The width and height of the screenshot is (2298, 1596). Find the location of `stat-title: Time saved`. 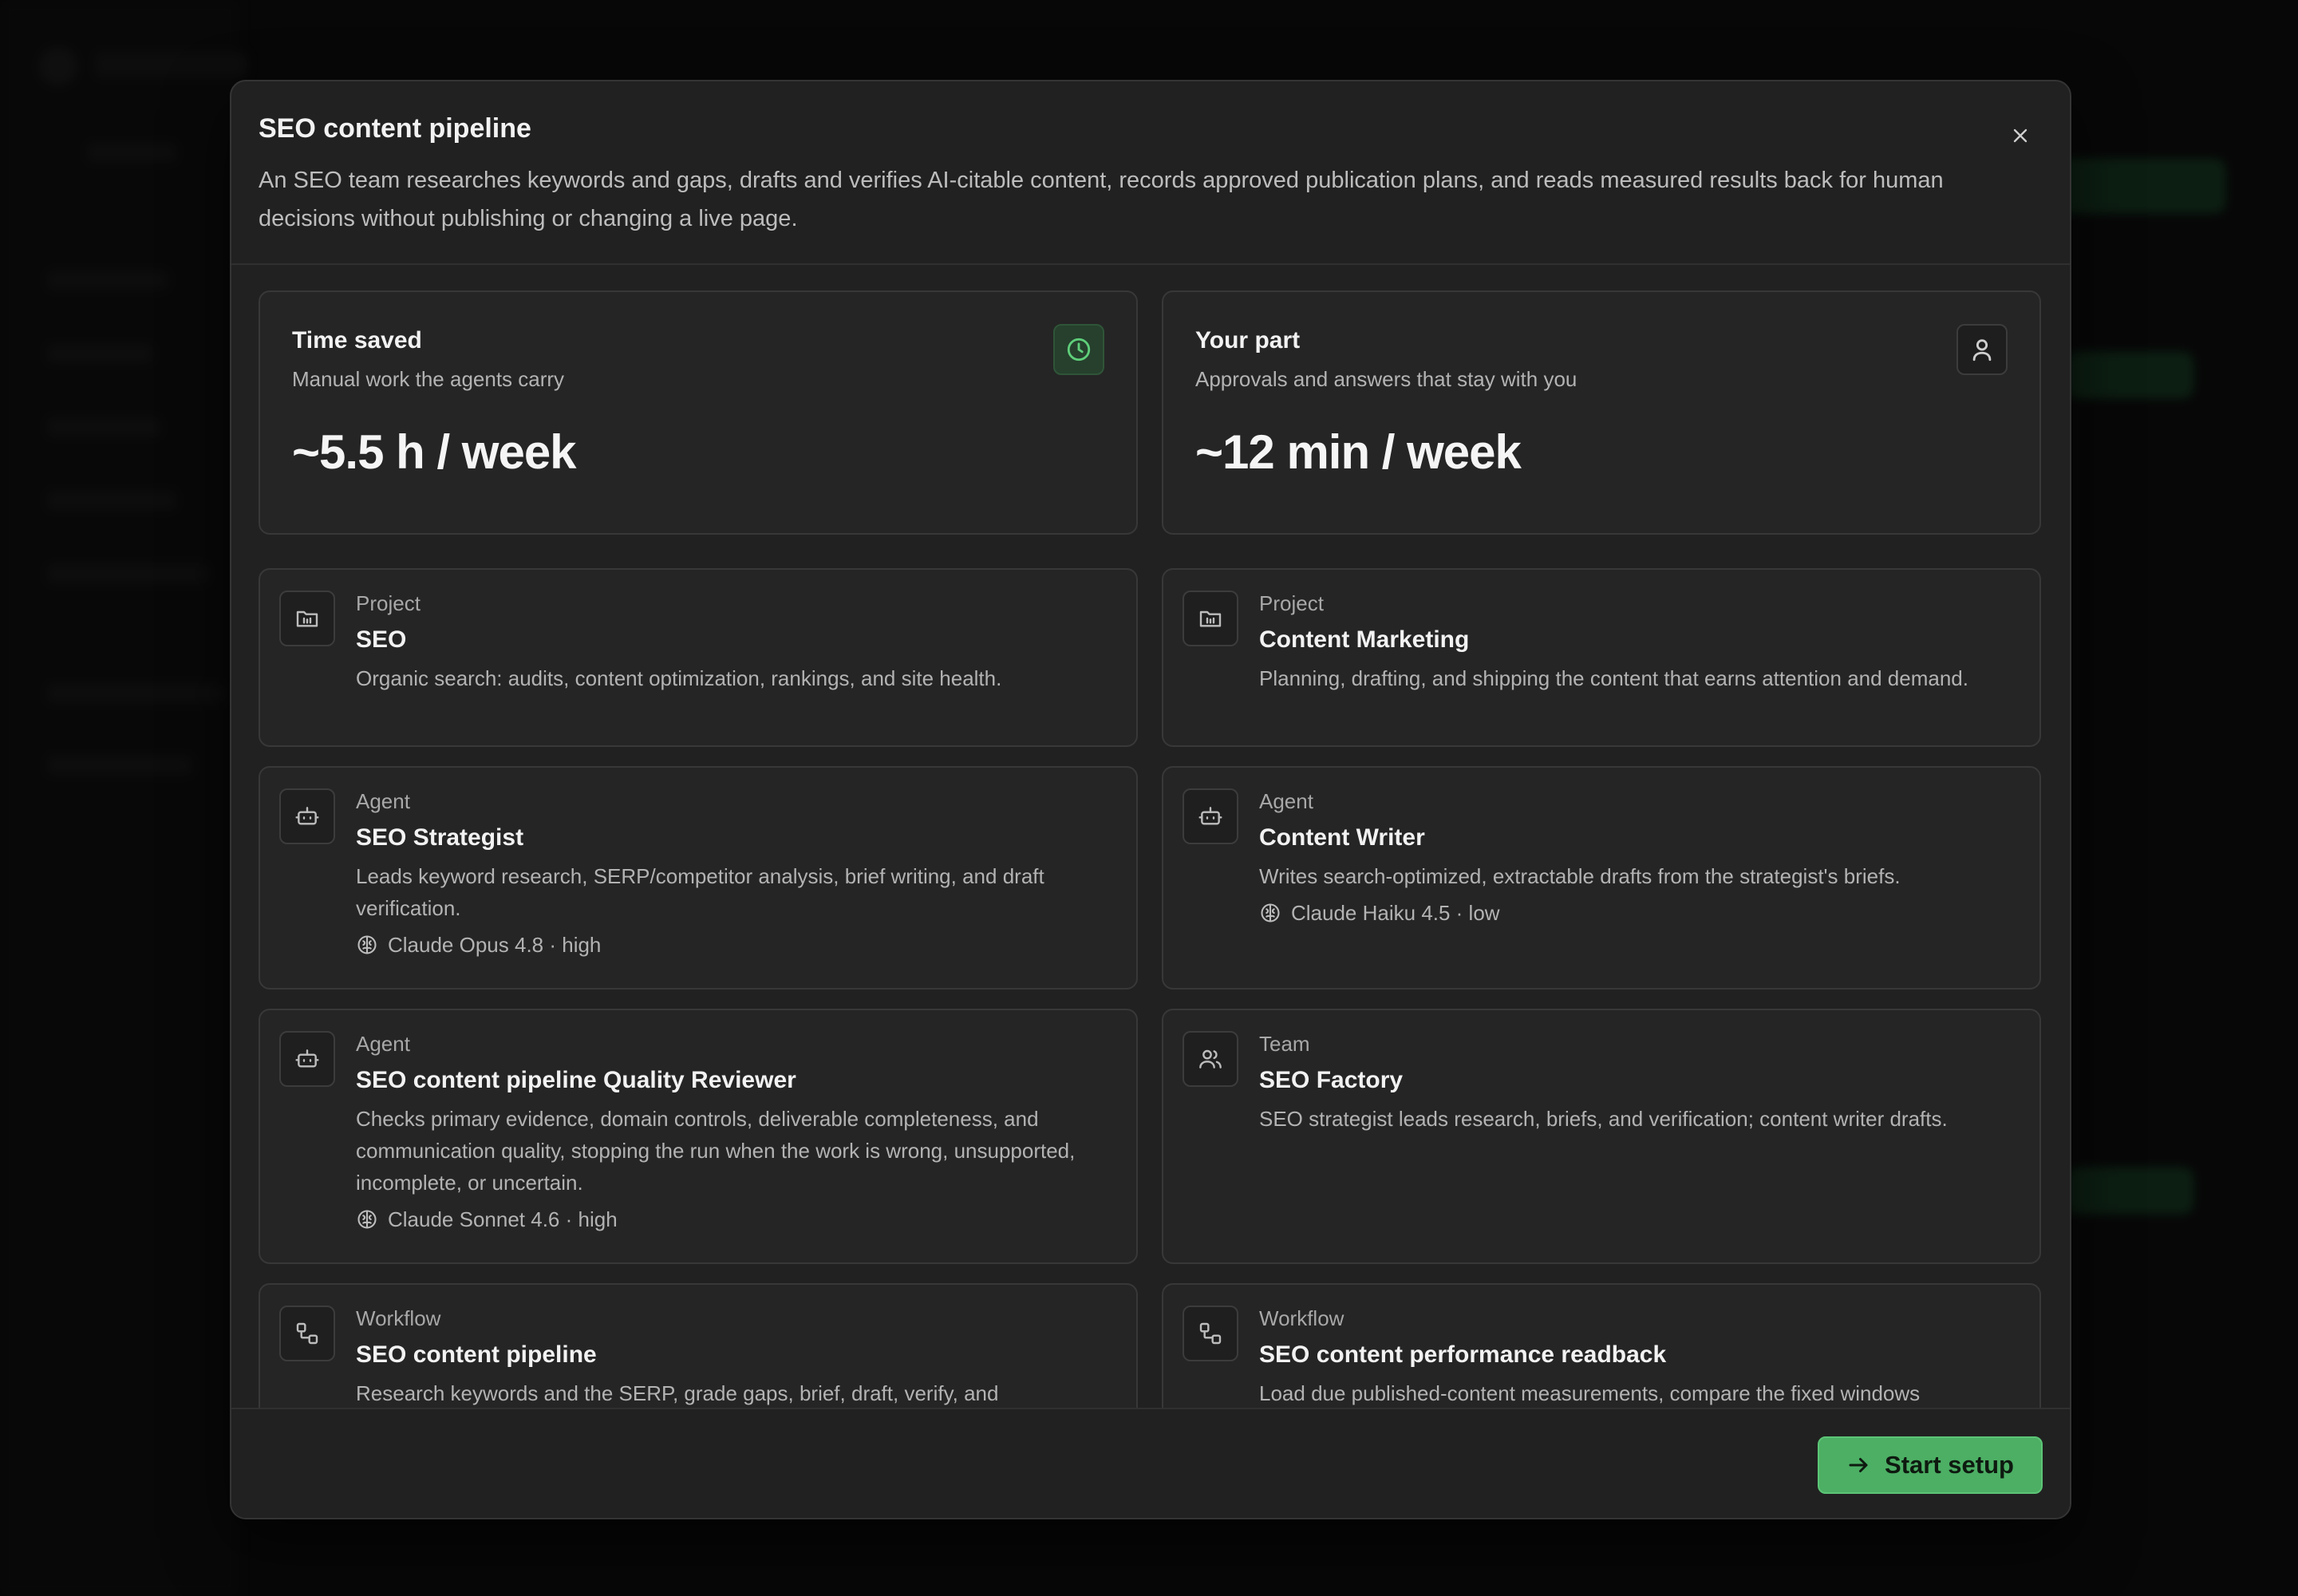

stat-title: Time saved is located at coordinates (357, 340).